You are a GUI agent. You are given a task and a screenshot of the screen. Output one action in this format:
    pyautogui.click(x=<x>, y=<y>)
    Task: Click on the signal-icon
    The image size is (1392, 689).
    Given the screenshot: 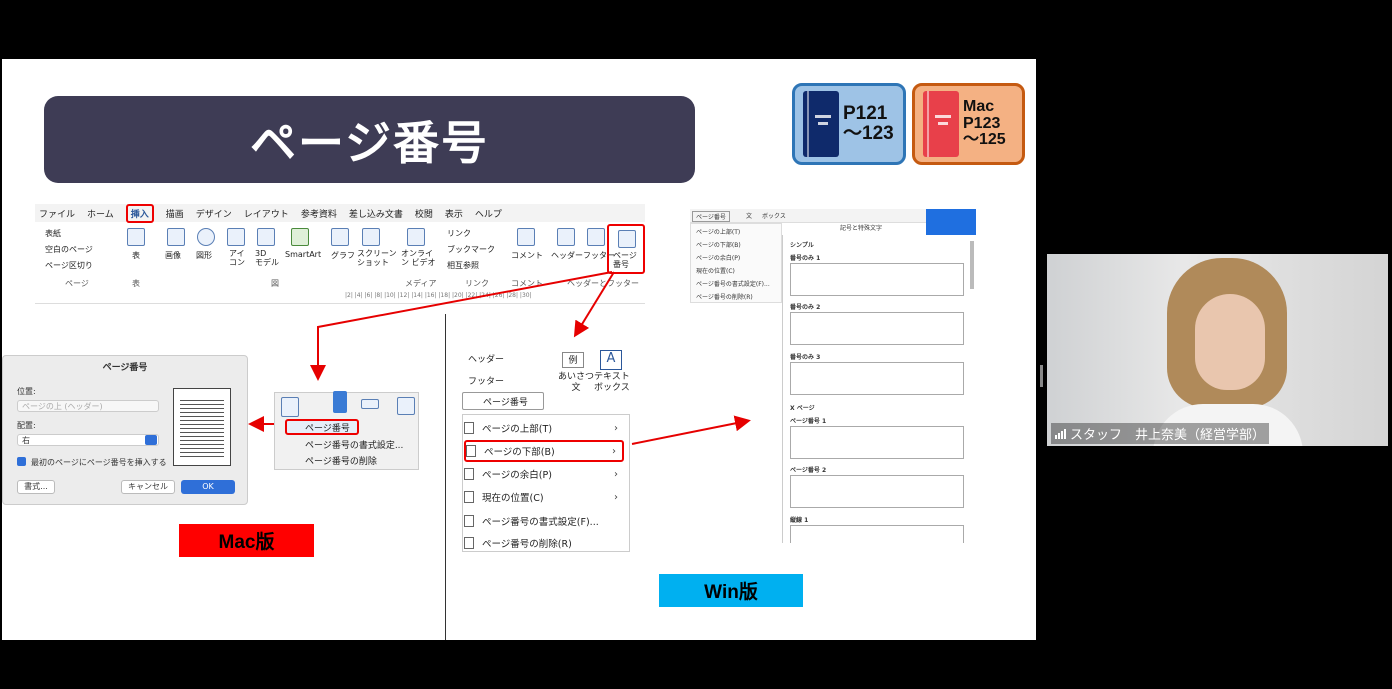 What is the action you would take?
    pyautogui.click(x=1060, y=433)
    